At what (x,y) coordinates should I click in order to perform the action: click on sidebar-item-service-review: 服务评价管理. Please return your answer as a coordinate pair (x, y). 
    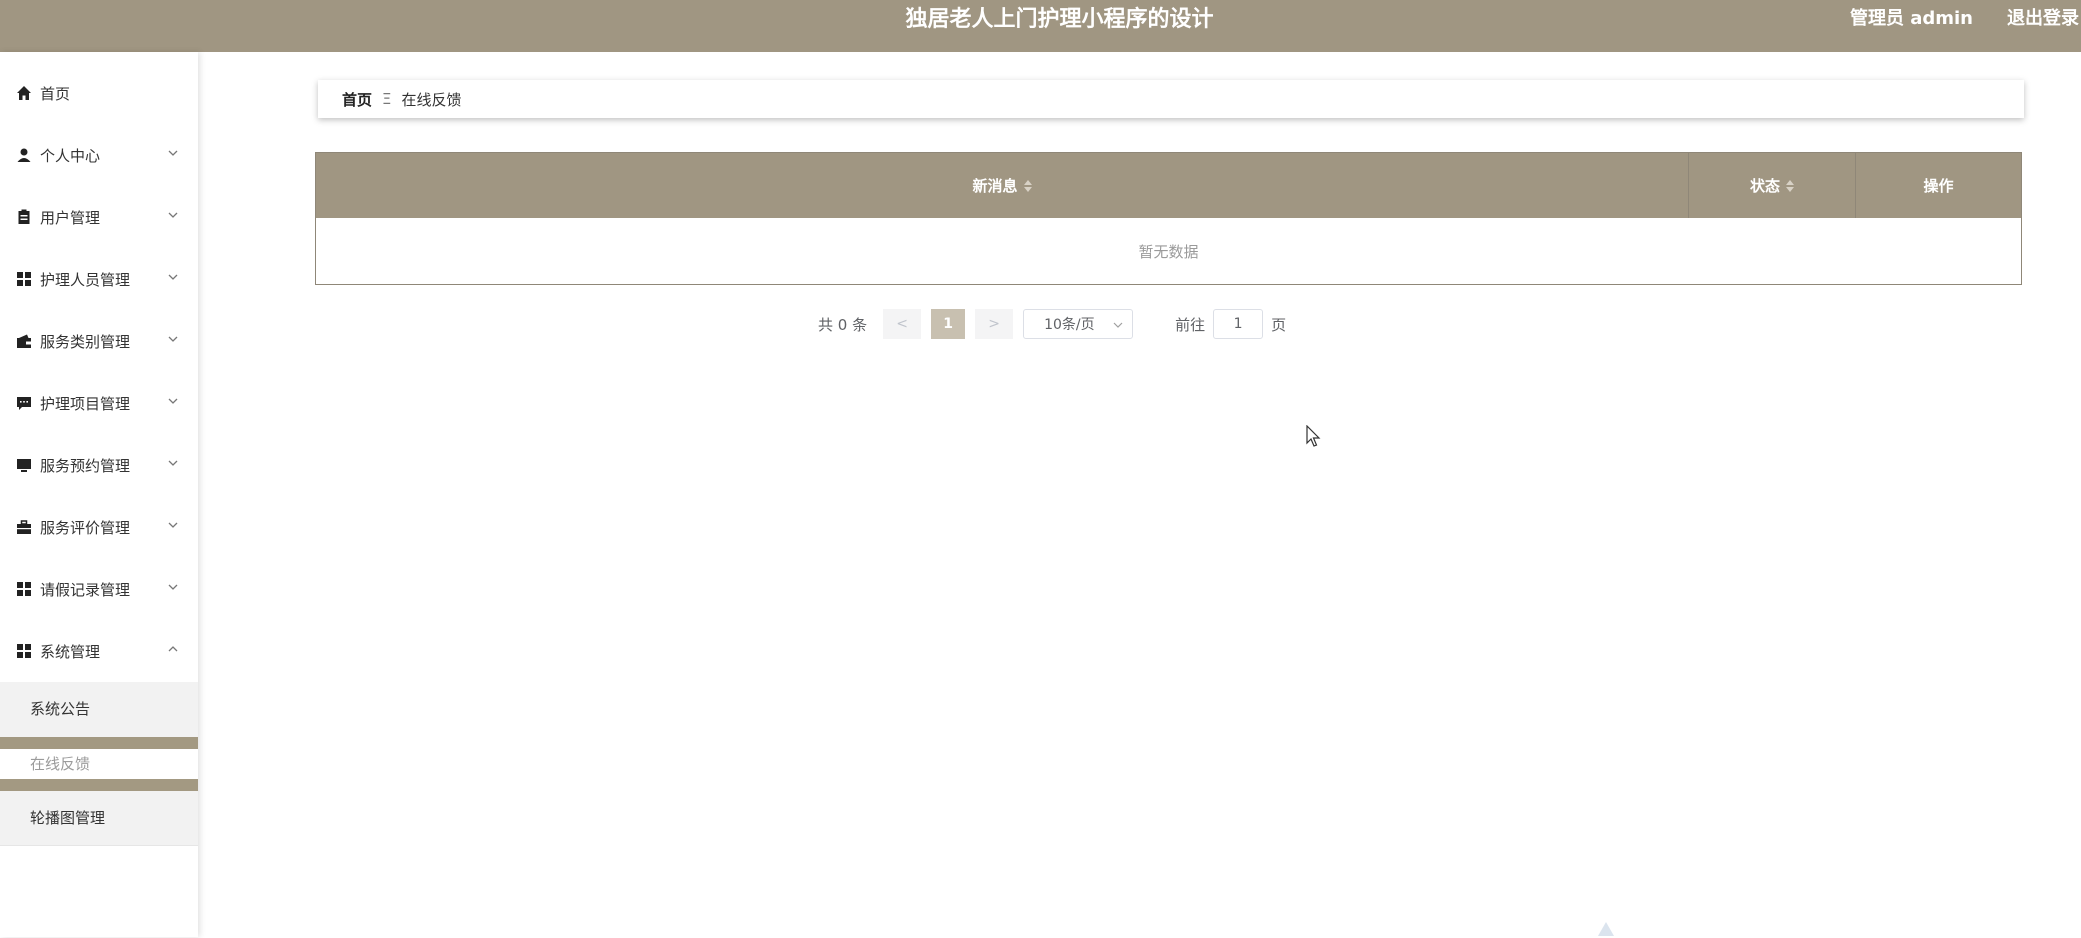
    Looking at the image, I should click on (99, 527).